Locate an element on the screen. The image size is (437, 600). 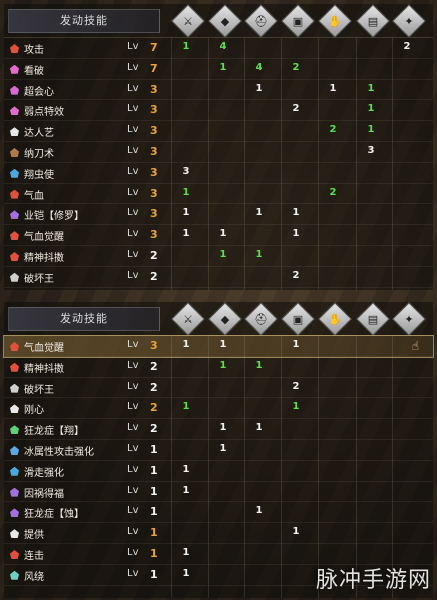
skill-name: 因祸得福 is located at coordinates (44, 494).